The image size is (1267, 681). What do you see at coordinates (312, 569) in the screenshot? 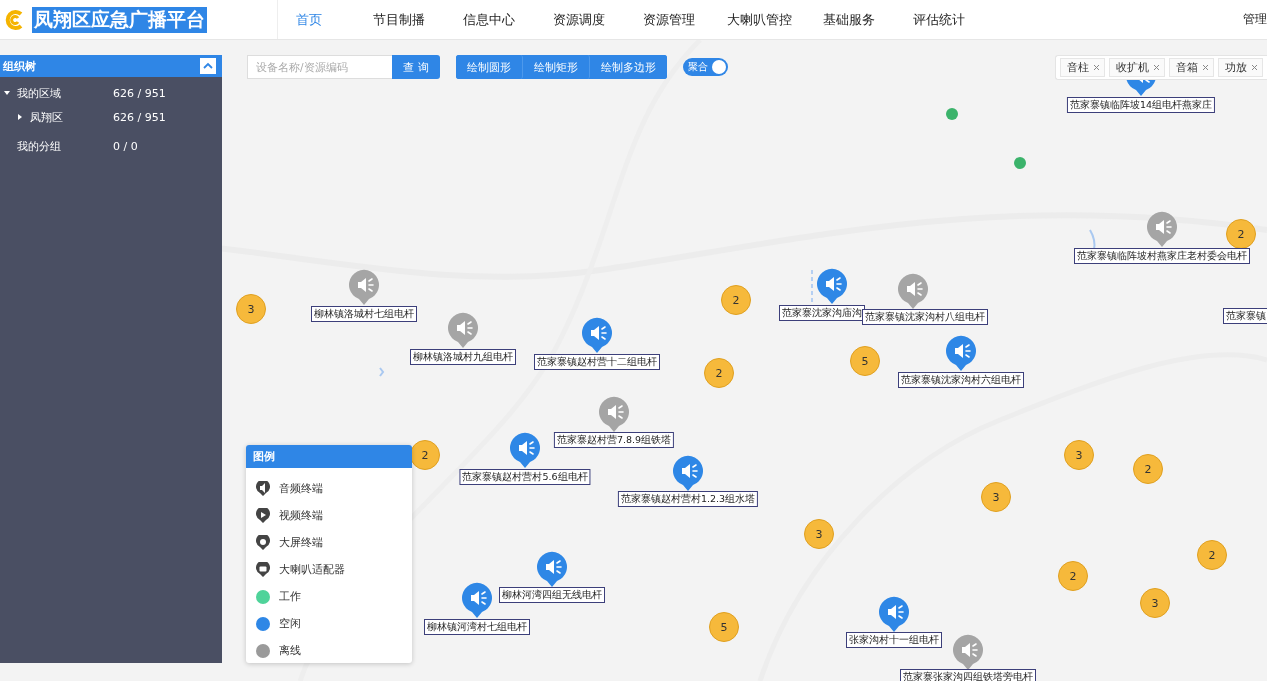
I see `legend-label: 大喇叭适配器` at bounding box center [312, 569].